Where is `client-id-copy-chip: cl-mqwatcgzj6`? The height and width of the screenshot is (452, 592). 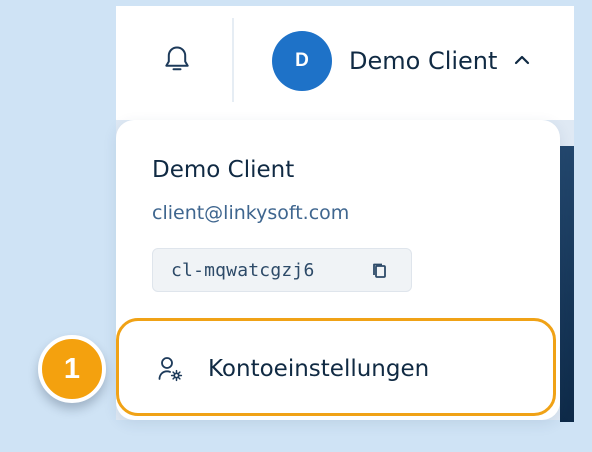
client-id-copy-chip: cl-mqwatcgzj6 is located at coordinates (282, 270).